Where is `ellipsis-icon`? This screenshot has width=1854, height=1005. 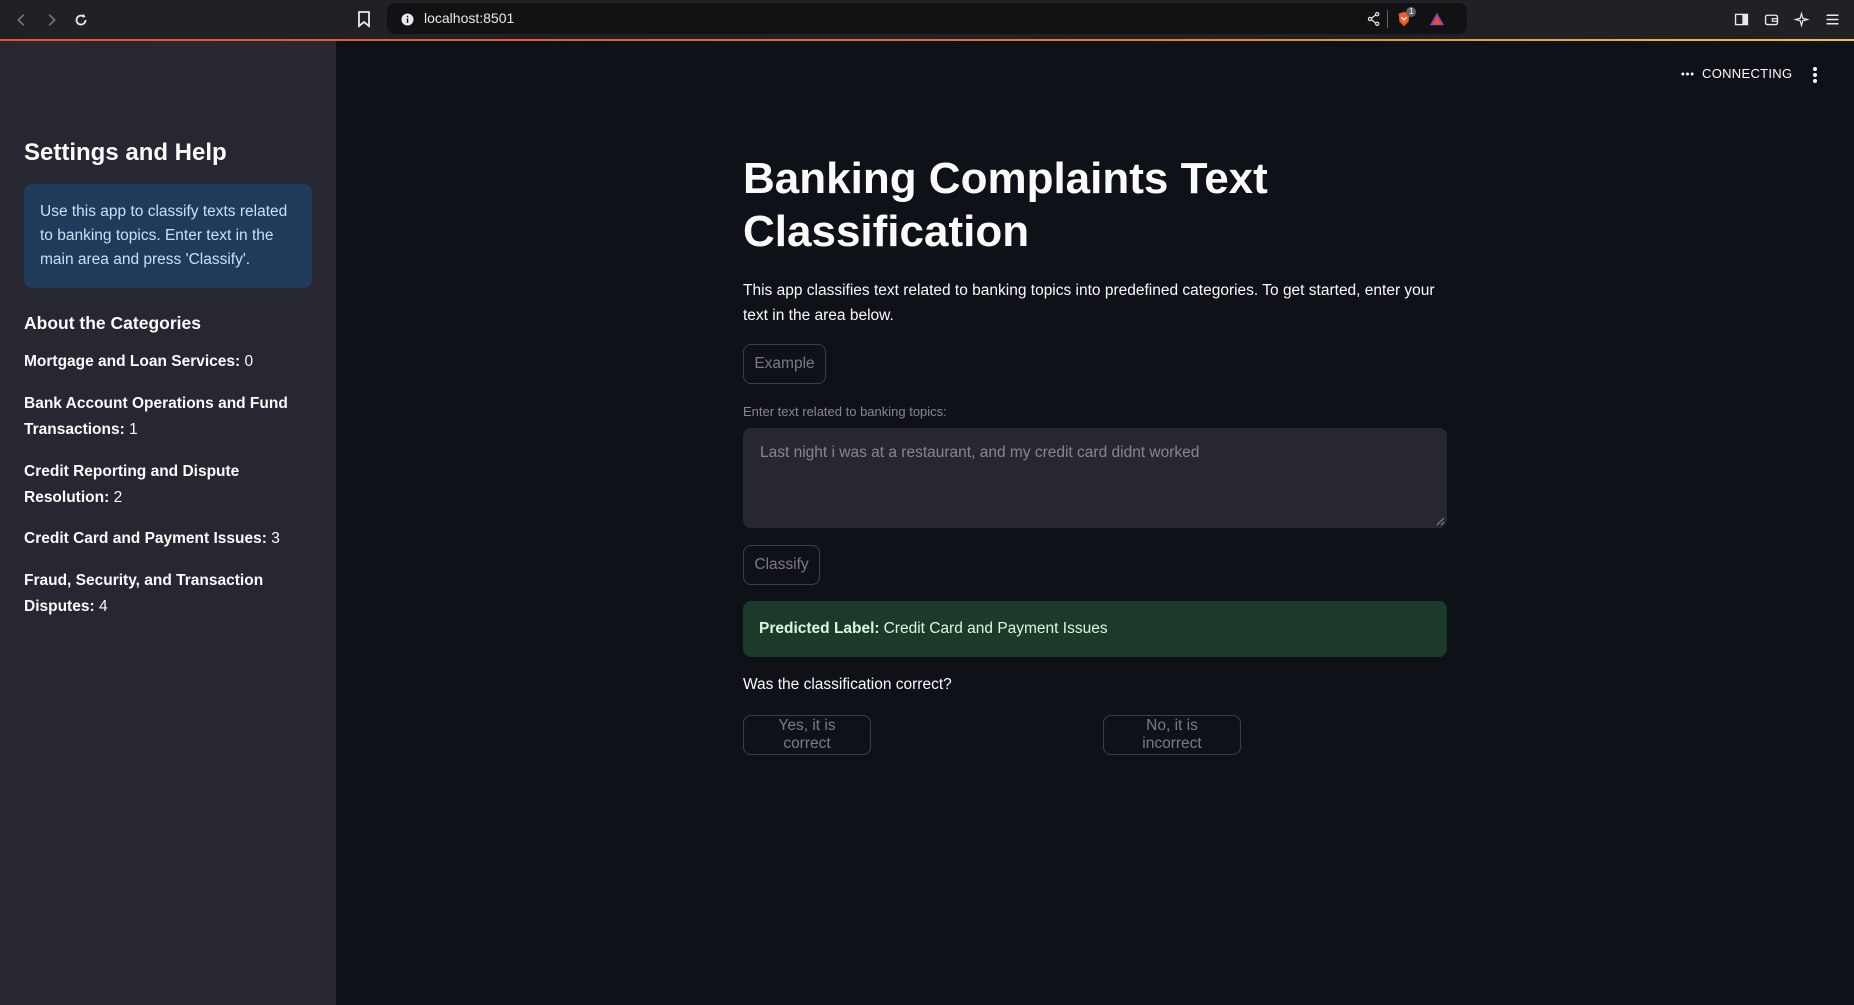 ellipsis-icon is located at coordinates (1687, 73).